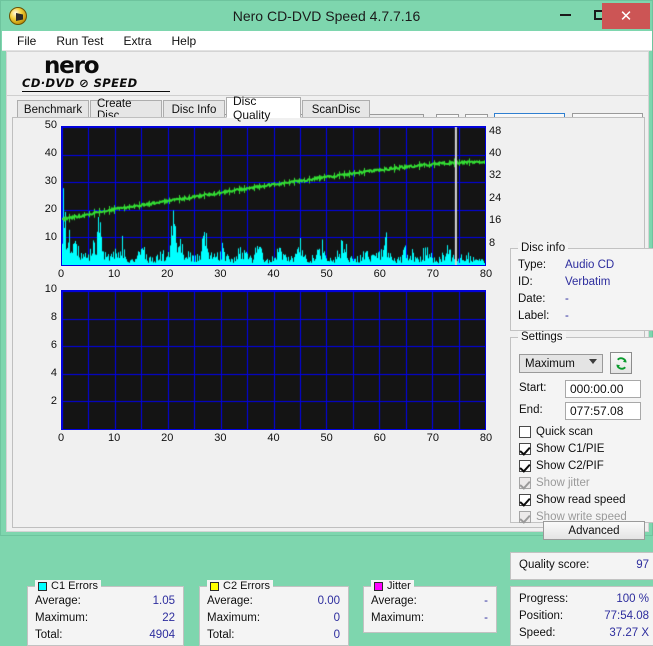  Describe the element at coordinates (563, 483) in the screenshot. I see `checkbox-label: Show jitter` at that location.